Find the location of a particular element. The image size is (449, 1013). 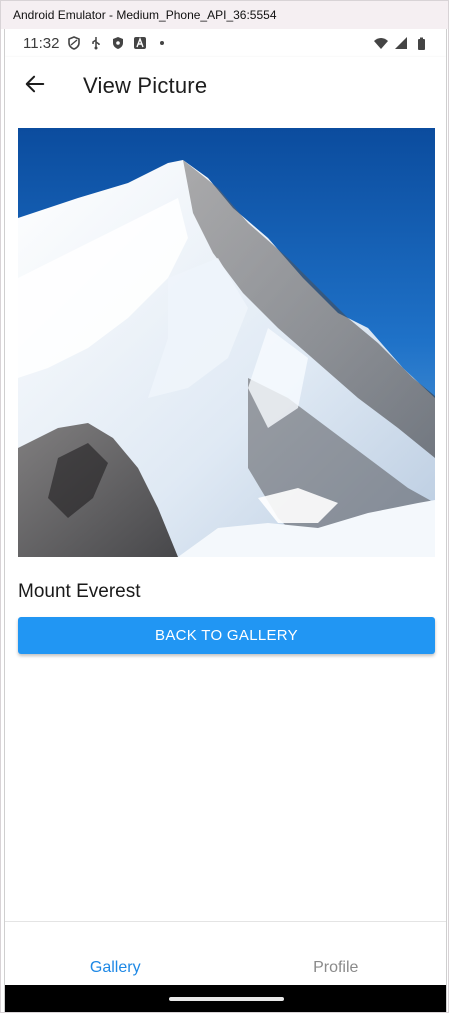

nav-item-gallery: Gallery is located at coordinates (115, 953).